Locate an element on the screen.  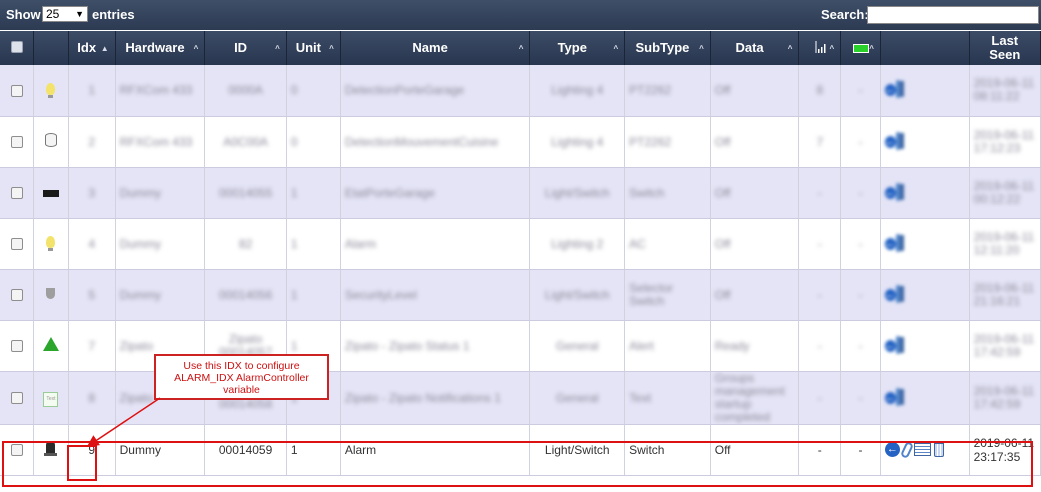
hardware-cell: RFXCom 433 is located at coordinates (160, 142).